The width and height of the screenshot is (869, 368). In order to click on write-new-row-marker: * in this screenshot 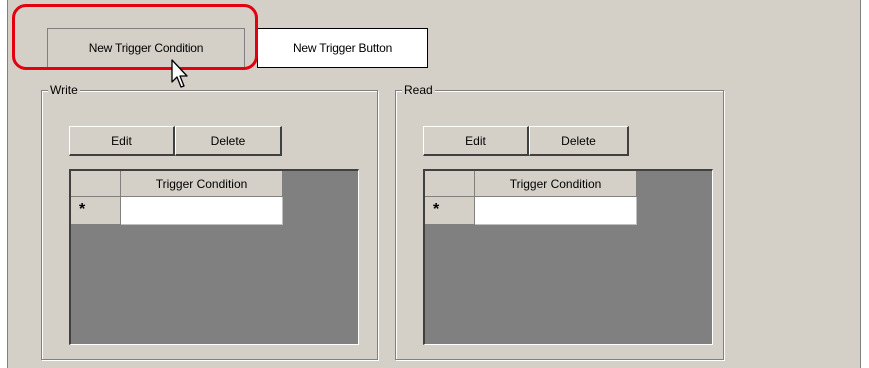, I will do `click(96, 211)`.